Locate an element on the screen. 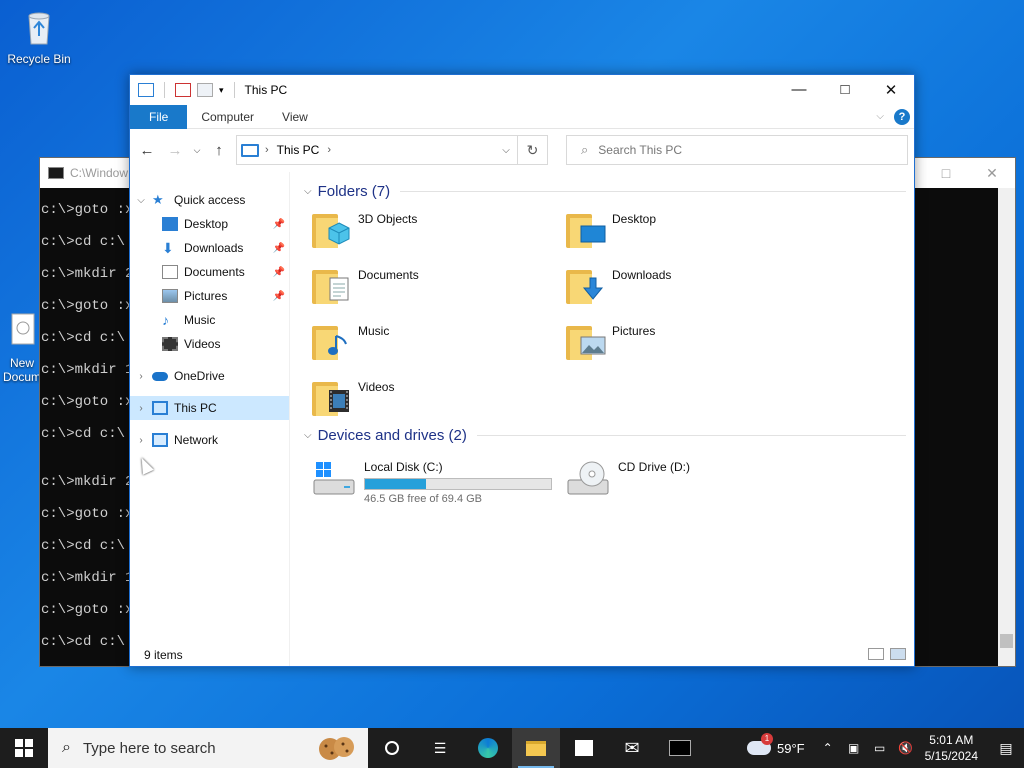  folders-group-header: ⌵ Folders (7) is located at coordinates (605, 191).